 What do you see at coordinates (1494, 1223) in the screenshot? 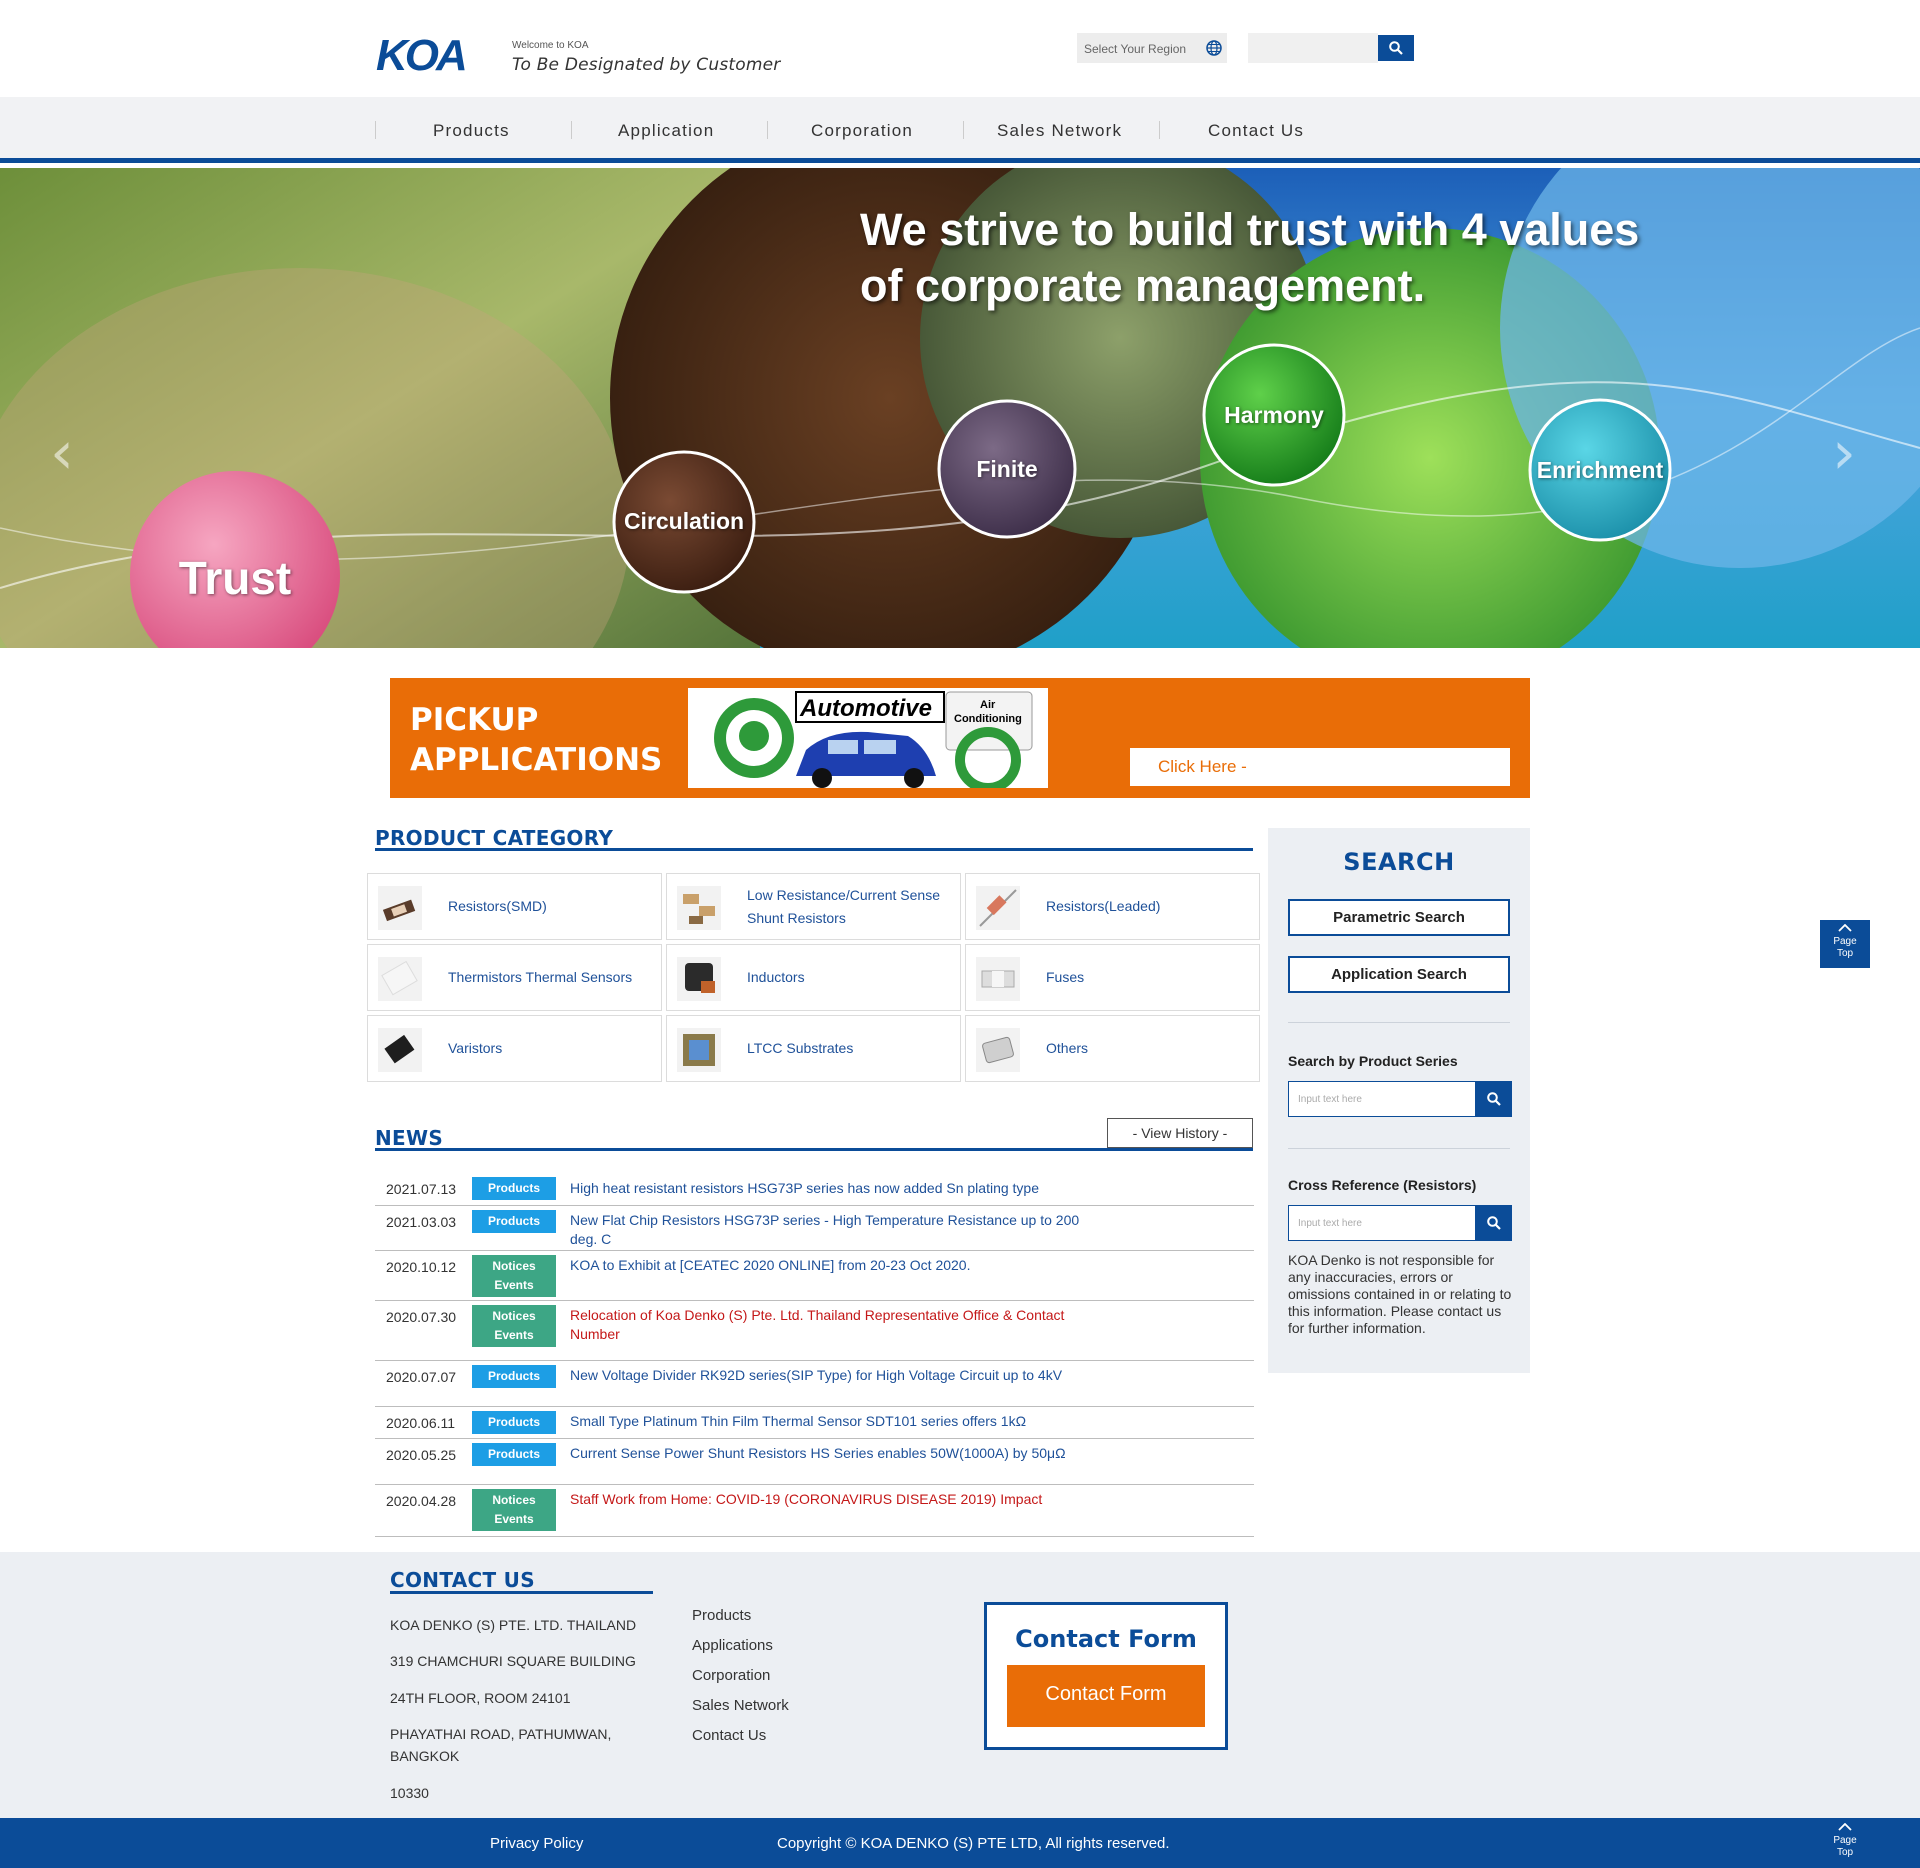
I see `cross-reference-search-button` at bounding box center [1494, 1223].